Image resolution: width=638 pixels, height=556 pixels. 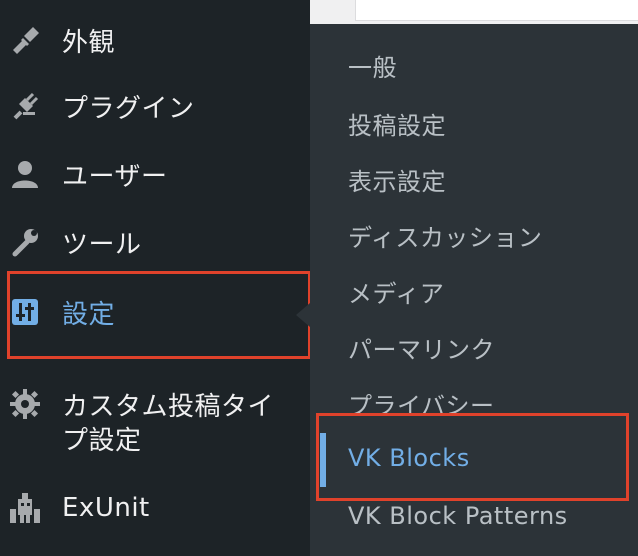 I want to click on settings-sliders-icon, so click(x=25, y=312).